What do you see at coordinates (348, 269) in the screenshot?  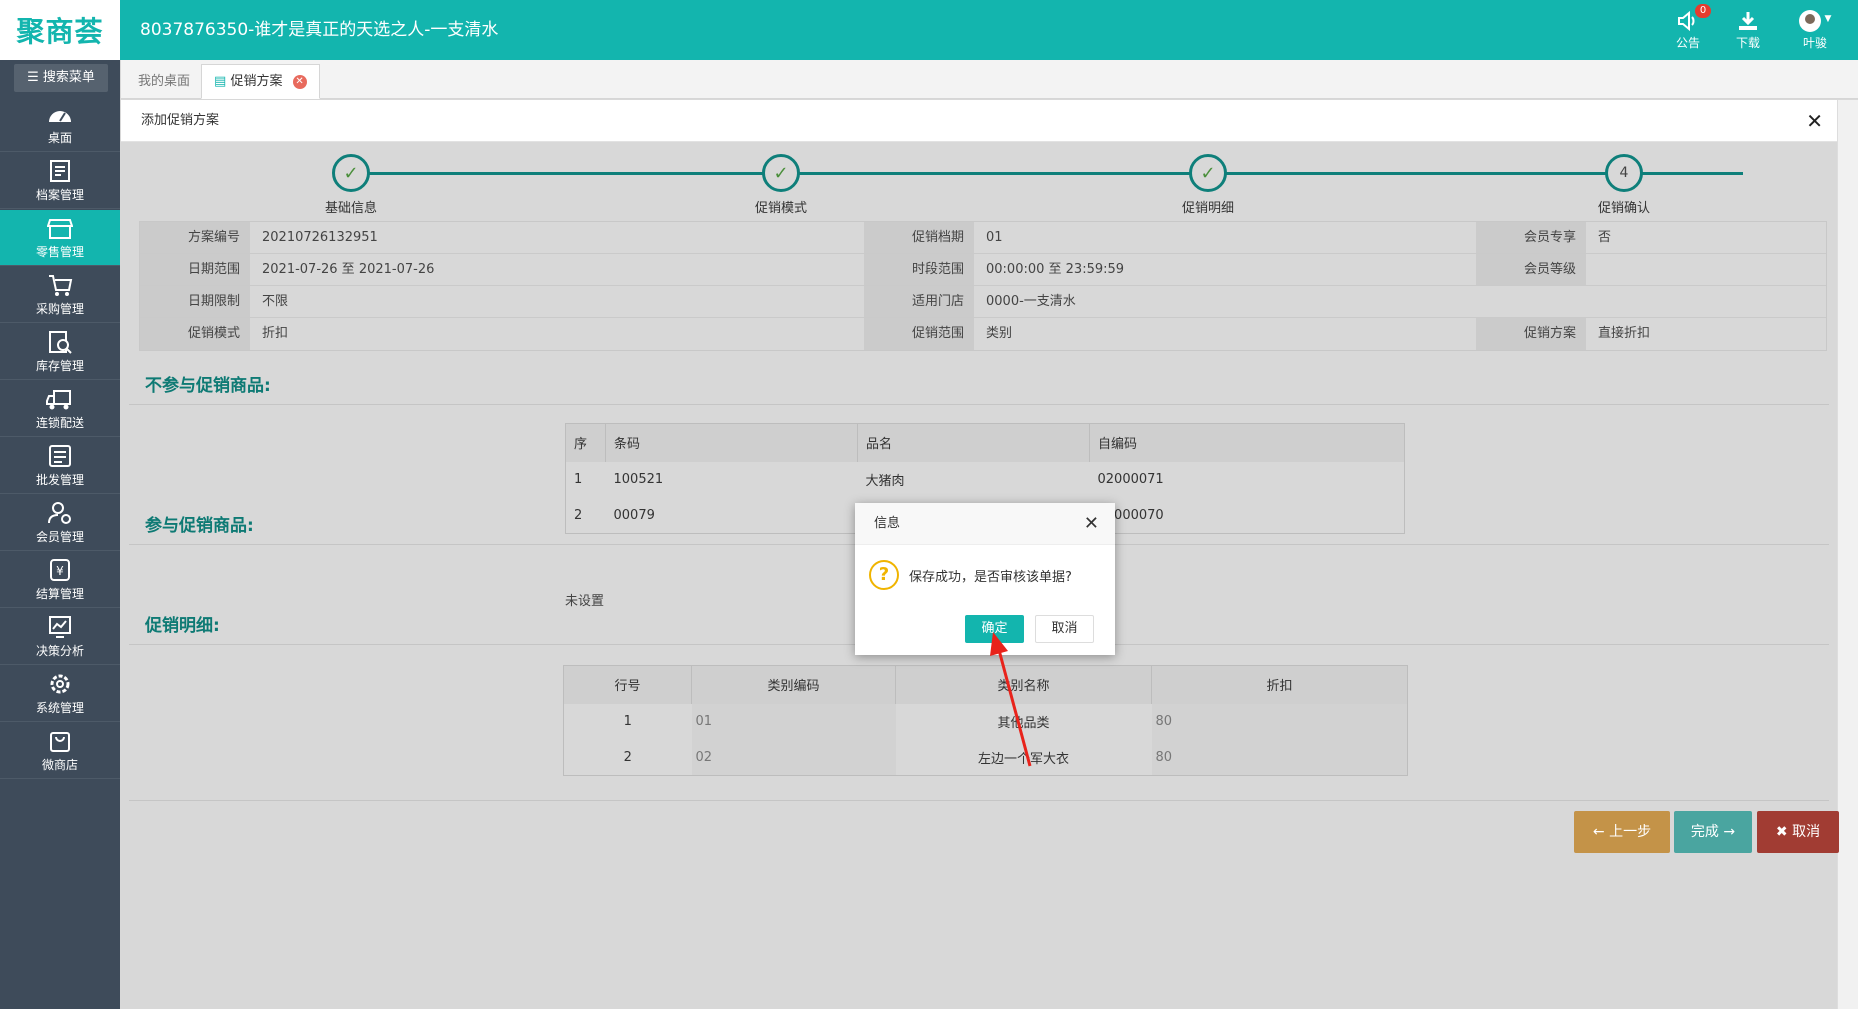 I see `info-value: 2021-07-26 至 2021-07-26` at bounding box center [348, 269].